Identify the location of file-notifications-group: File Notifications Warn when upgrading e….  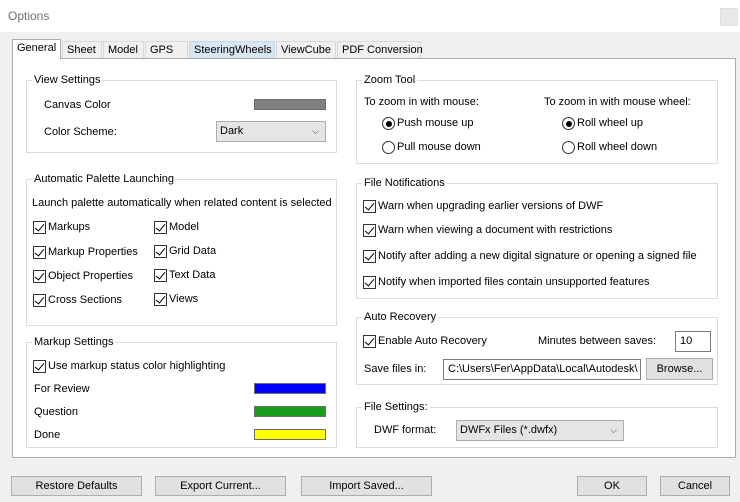
(537, 238).